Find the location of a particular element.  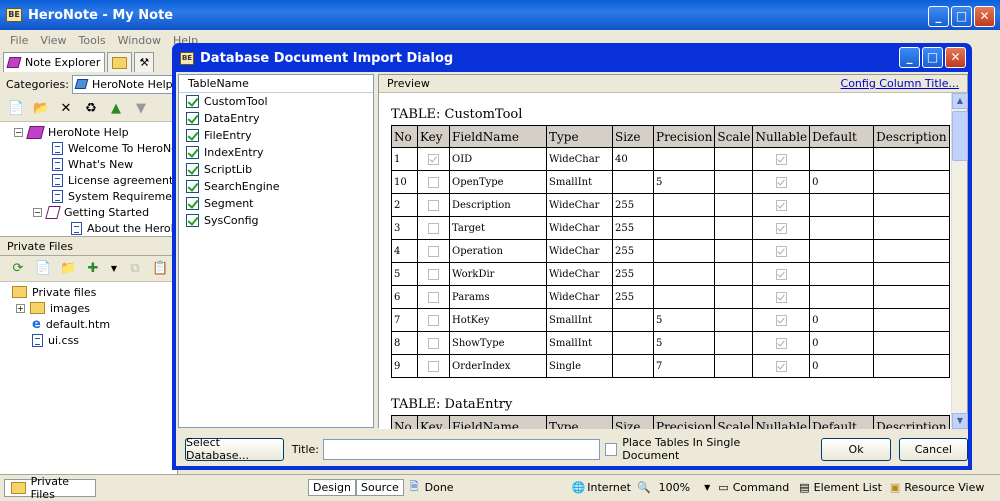

key-checkbox is located at coordinates (433, 228).